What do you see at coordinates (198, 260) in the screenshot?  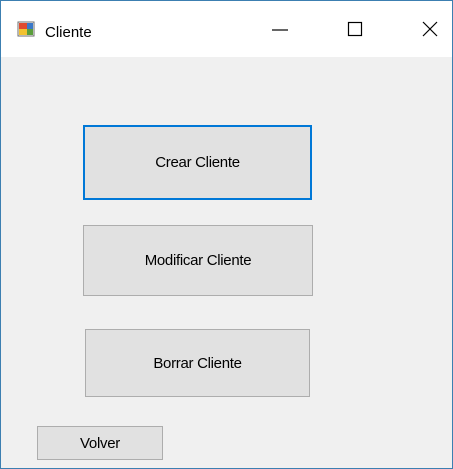 I see `modificar-cliente-button: Modificar Cliente` at bounding box center [198, 260].